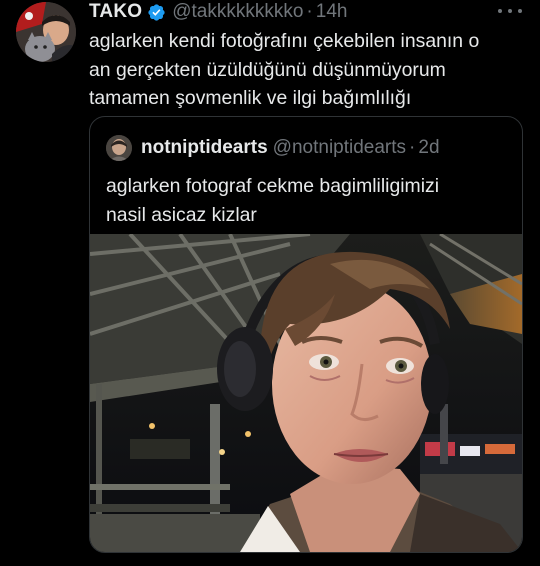 The image size is (540, 566). I want to click on tweet-text-line: an gerçekten üzüldüğünü düşünmüyorum, so click(267, 69).